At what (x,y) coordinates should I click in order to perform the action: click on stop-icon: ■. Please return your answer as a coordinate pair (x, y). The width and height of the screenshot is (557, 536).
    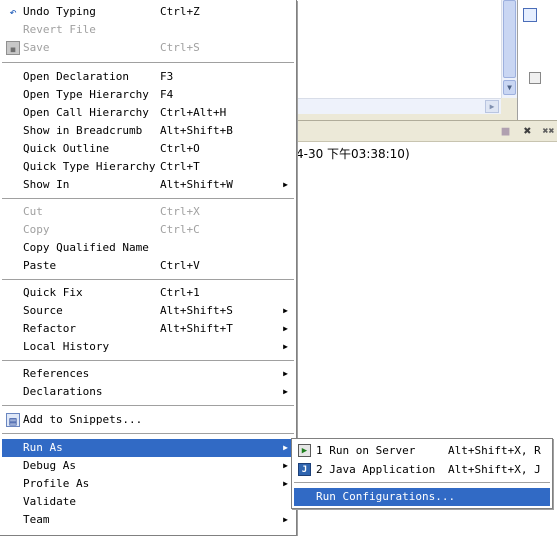
    Looking at the image, I should click on (505, 131).